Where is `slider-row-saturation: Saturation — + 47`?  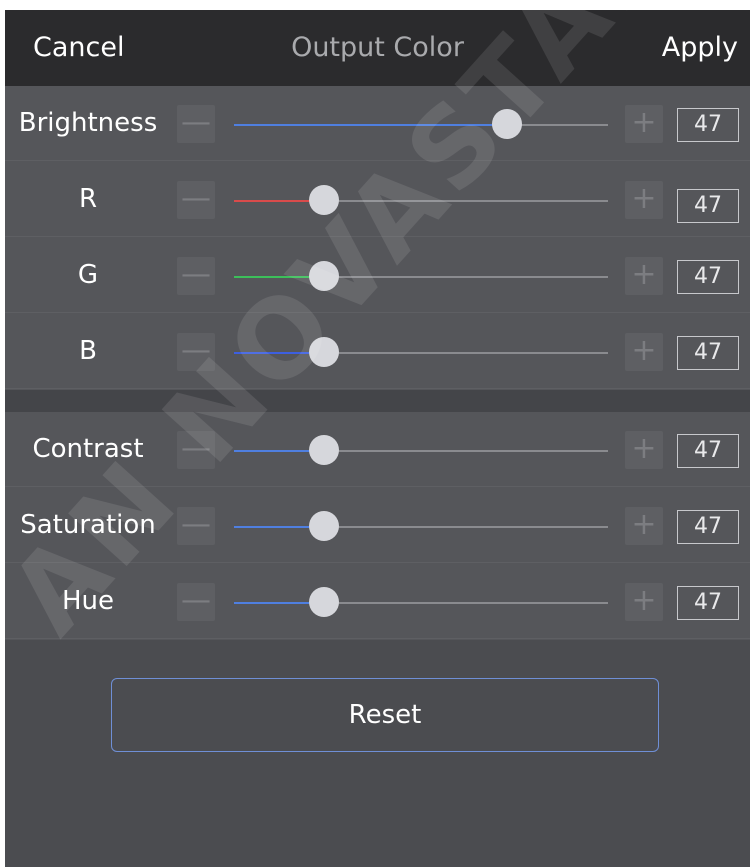 slider-row-saturation: Saturation — + 47 is located at coordinates (377, 525).